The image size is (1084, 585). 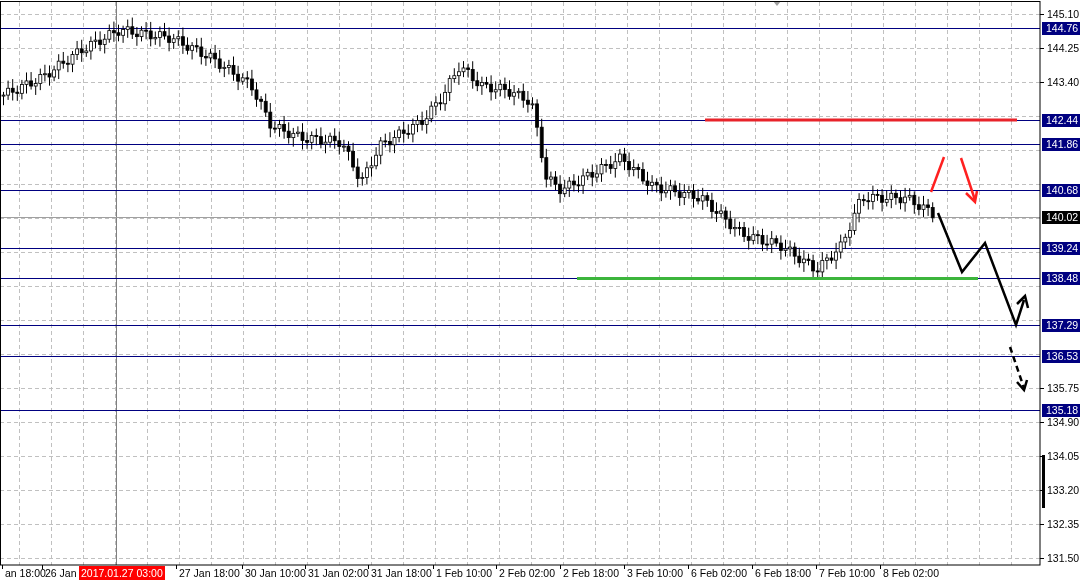 What do you see at coordinates (1043, 481) in the screenshot?
I see `price-scale-bar` at bounding box center [1043, 481].